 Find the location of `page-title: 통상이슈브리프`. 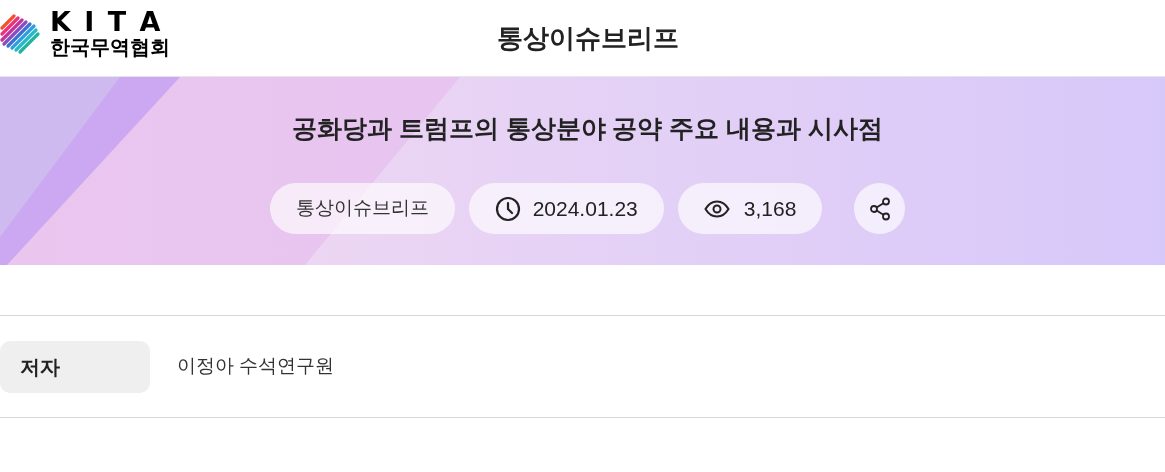

page-title: 통상이슈브리프 is located at coordinates (587, 38).